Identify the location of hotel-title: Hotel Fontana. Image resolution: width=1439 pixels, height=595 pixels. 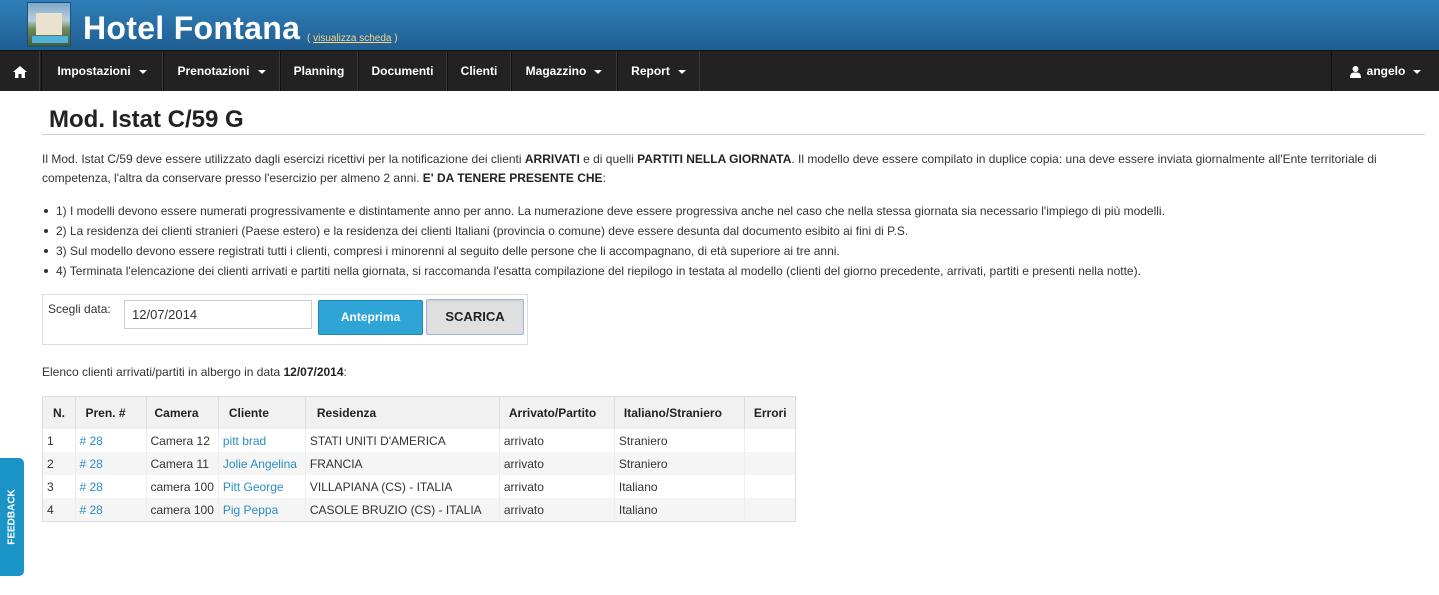
(192, 28).